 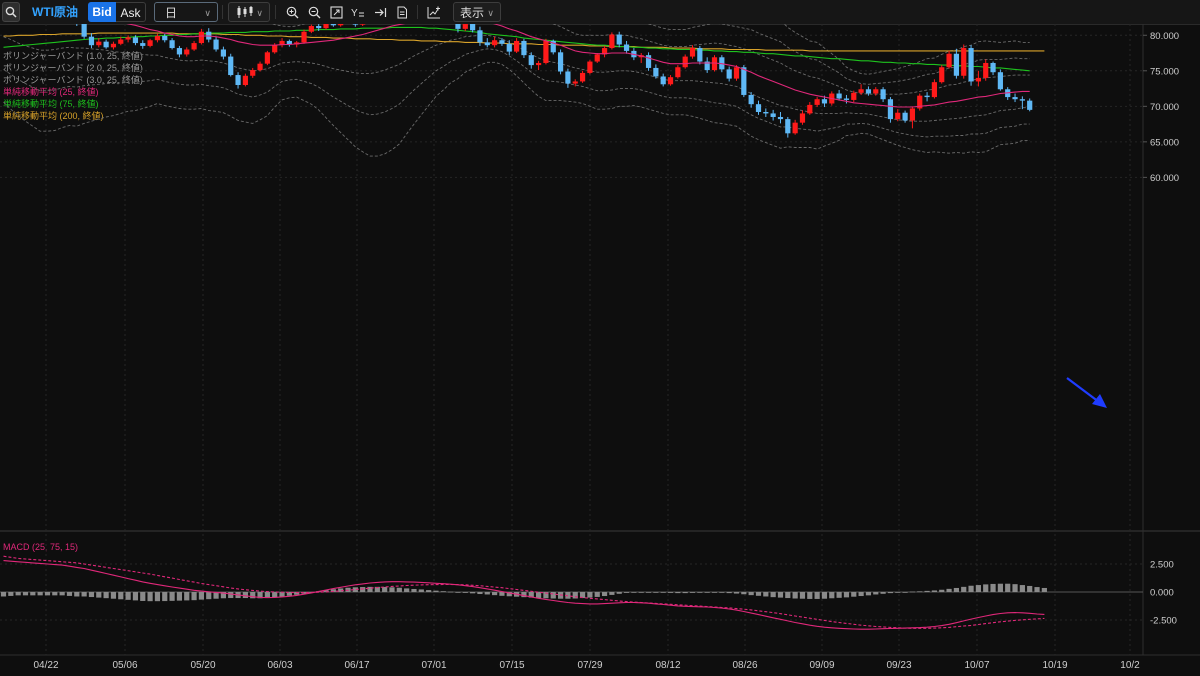 What do you see at coordinates (434, 12) in the screenshot?
I see `chart-settings-button` at bounding box center [434, 12].